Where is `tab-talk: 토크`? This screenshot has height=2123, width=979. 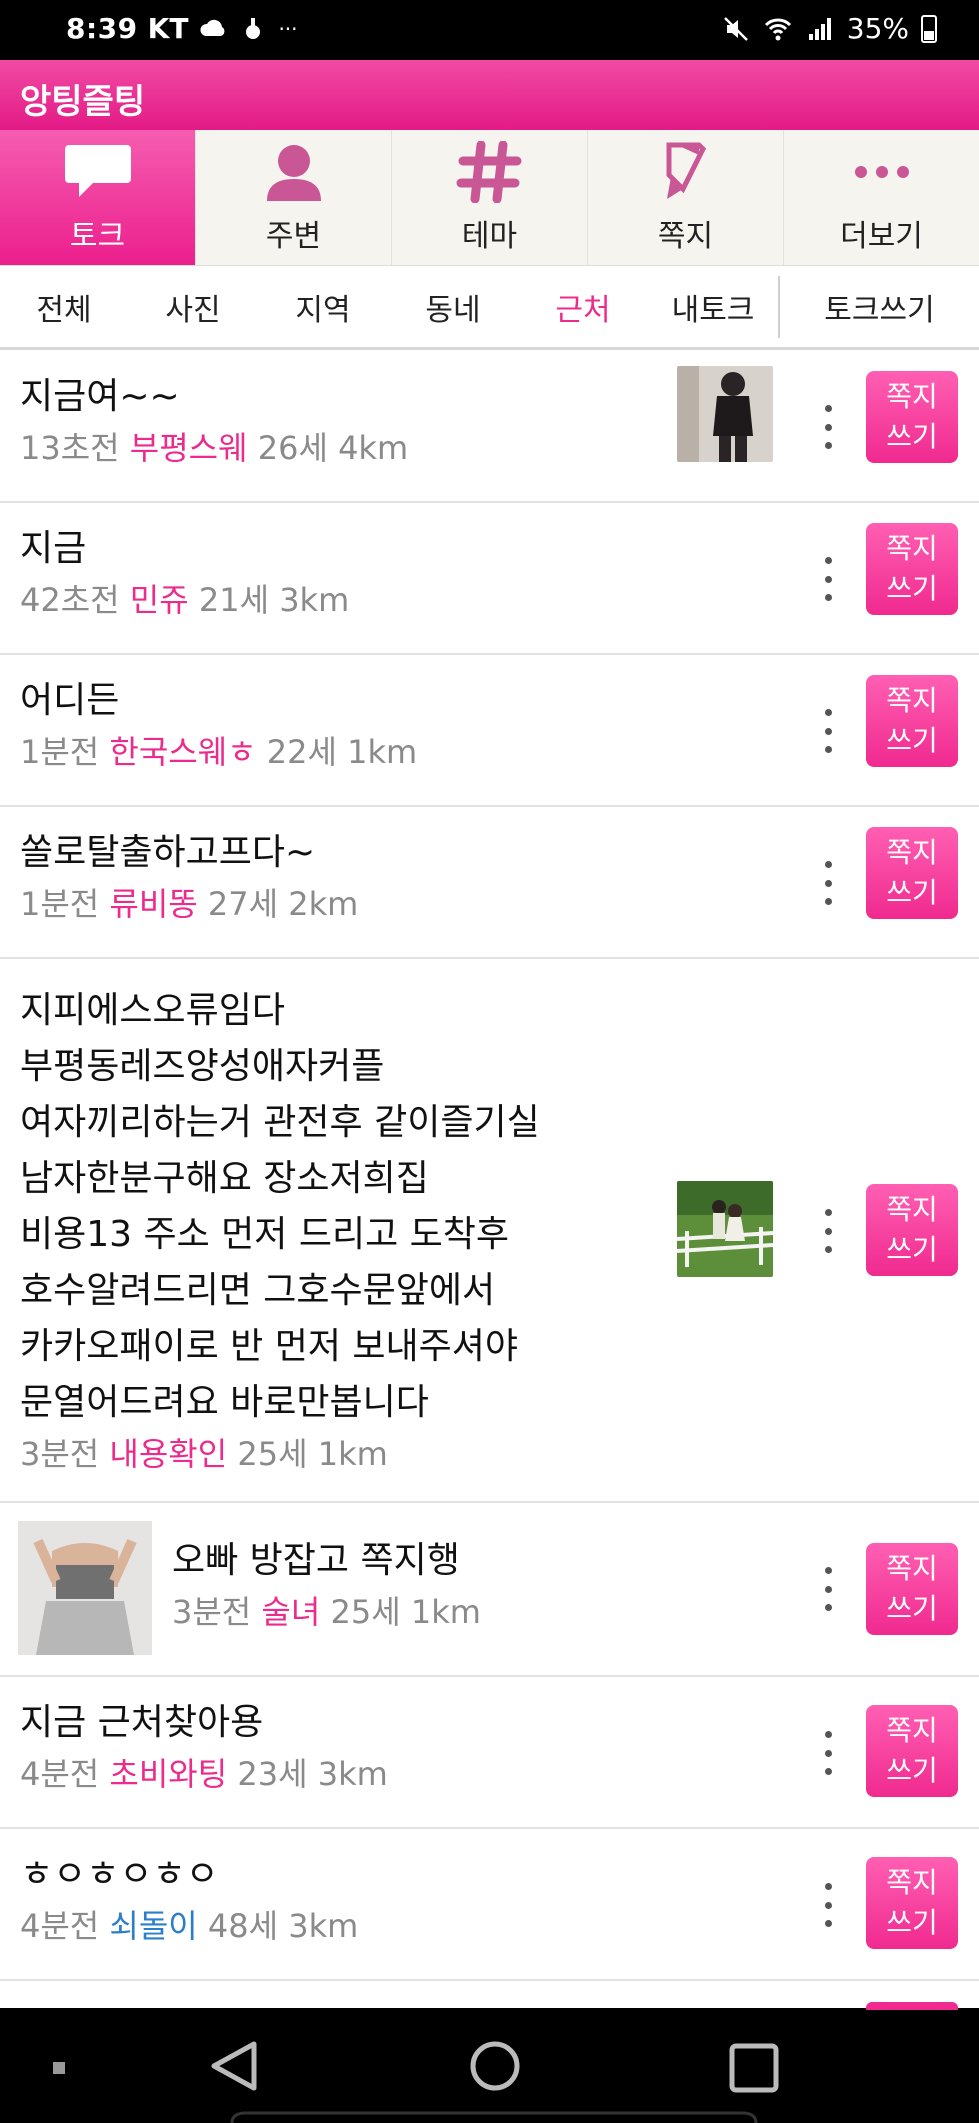
tab-talk: 토크 is located at coordinates (98, 197).